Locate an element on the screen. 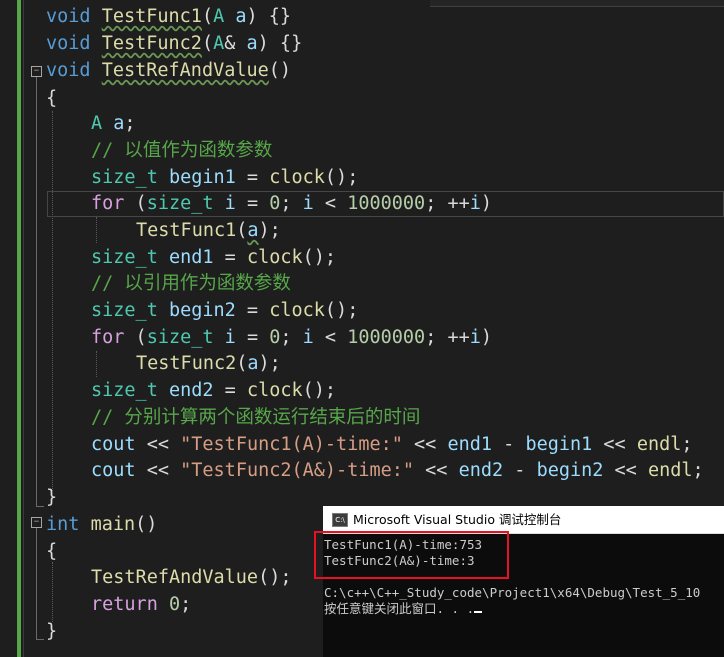 The width and height of the screenshot is (724, 657). code-line-decl-a: A a; is located at coordinates (113, 124).